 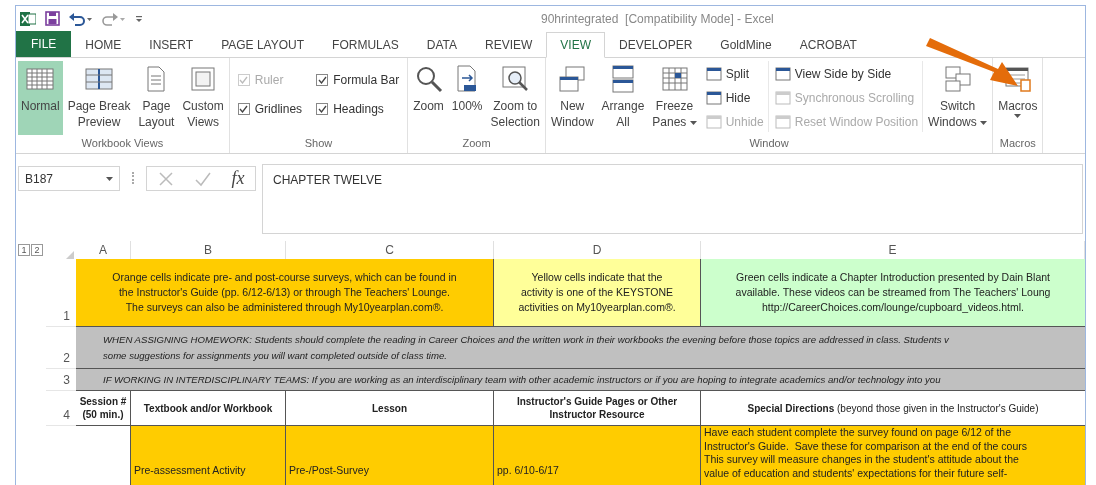 What do you see at coordinates (103, 45) in the screenshot?
I see `ribbon-tab: HOME` at bounding box center [103, 45].